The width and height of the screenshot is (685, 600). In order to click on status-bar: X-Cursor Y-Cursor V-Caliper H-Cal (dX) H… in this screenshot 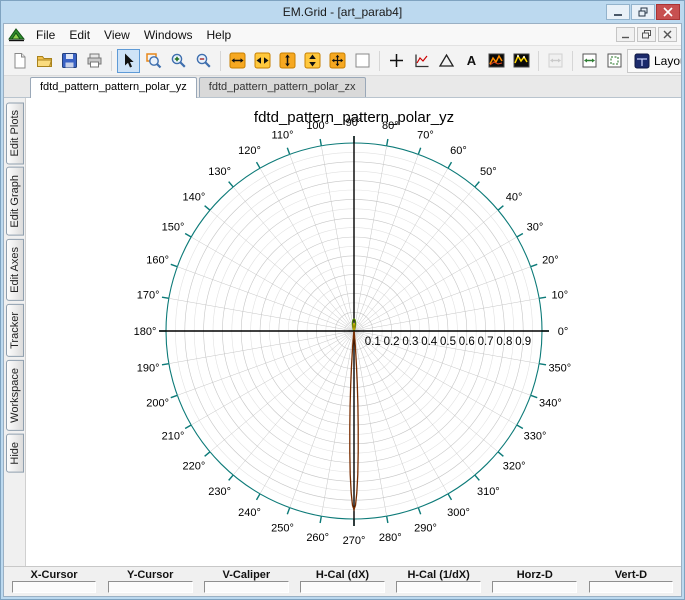, I will do `click(342, 581)`.